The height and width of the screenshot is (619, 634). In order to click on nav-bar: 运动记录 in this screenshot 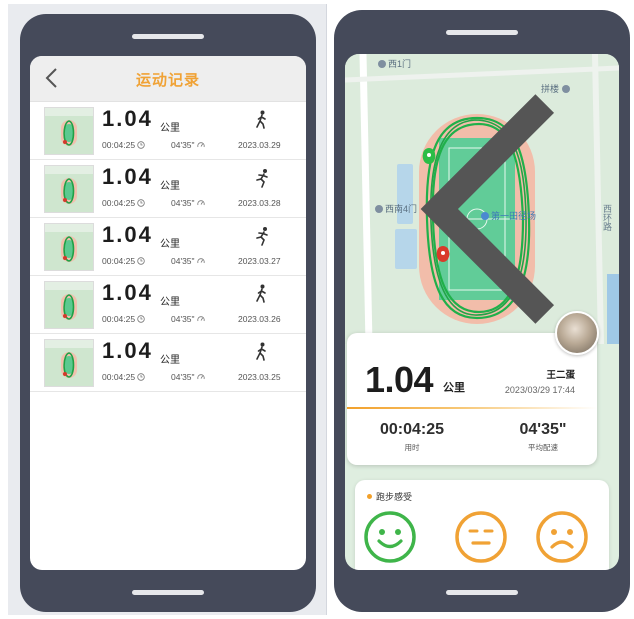, I will do `click(168, 79)`.